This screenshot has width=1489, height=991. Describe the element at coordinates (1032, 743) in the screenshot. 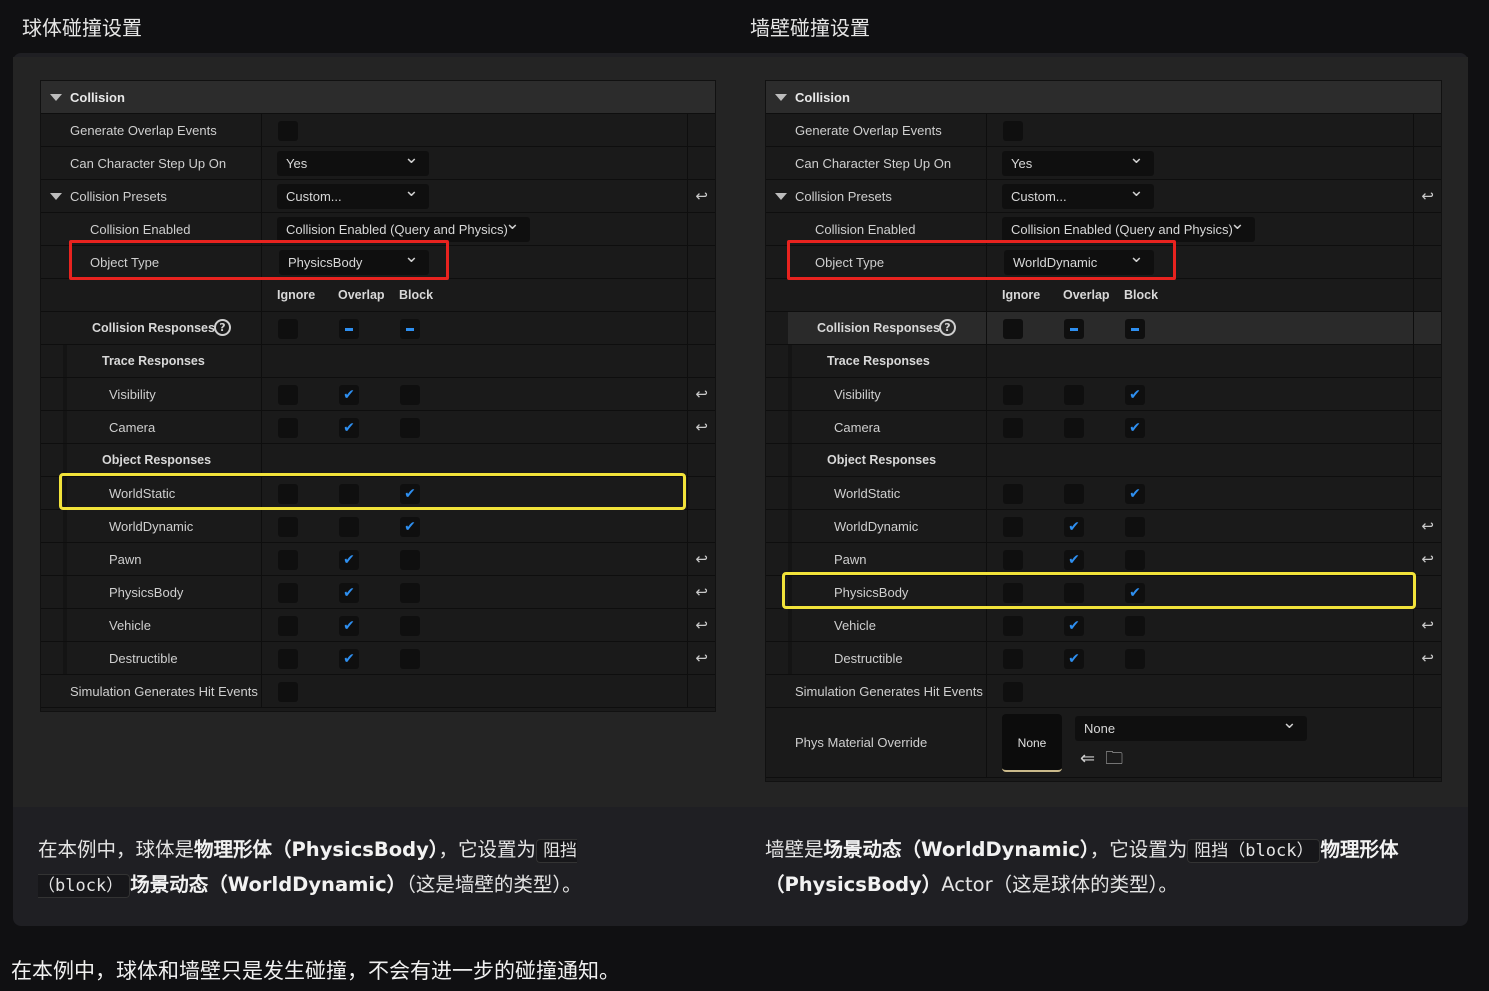

I see `material-thumbnail: None` at that location.